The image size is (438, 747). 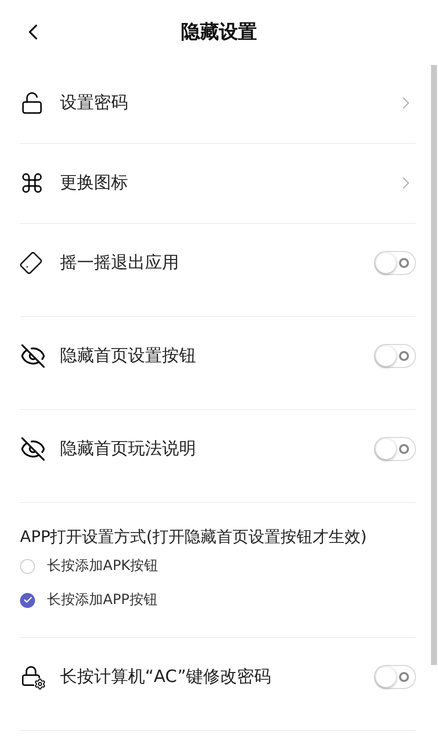 What do you see at coordinates (32, 103) in the screenshot?
I see `padlock-icon` at bounding box center [32, 103].